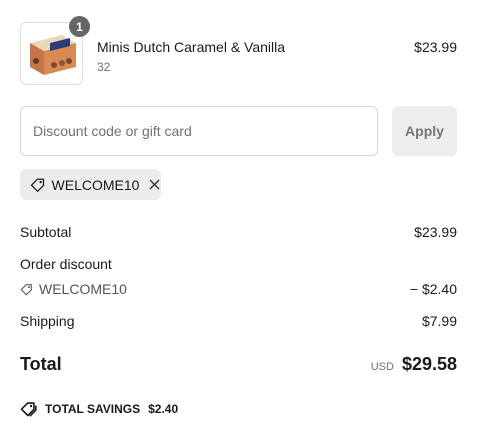 Image resolution: width=500 pixels, height=444 pixels. Describe the element at coordinates (435, 47) in the screenshot. I see `product-price: $23.99` at that location.